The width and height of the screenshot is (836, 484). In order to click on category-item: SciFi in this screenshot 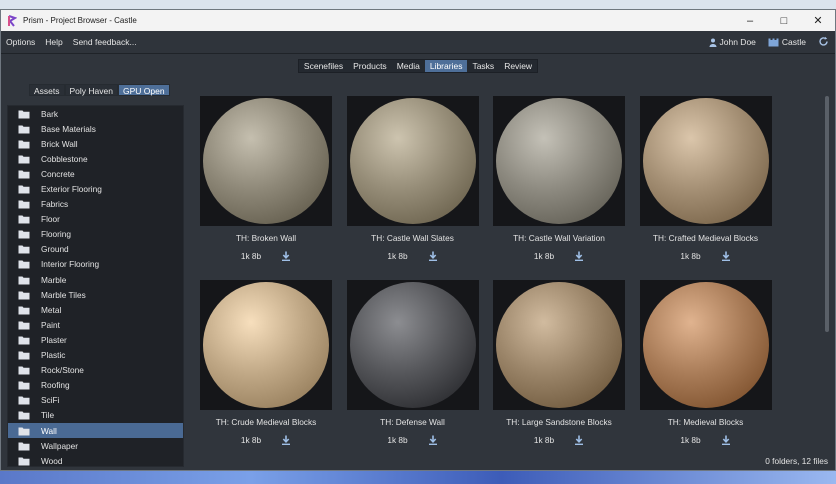, I will do `click(95, 400)`.